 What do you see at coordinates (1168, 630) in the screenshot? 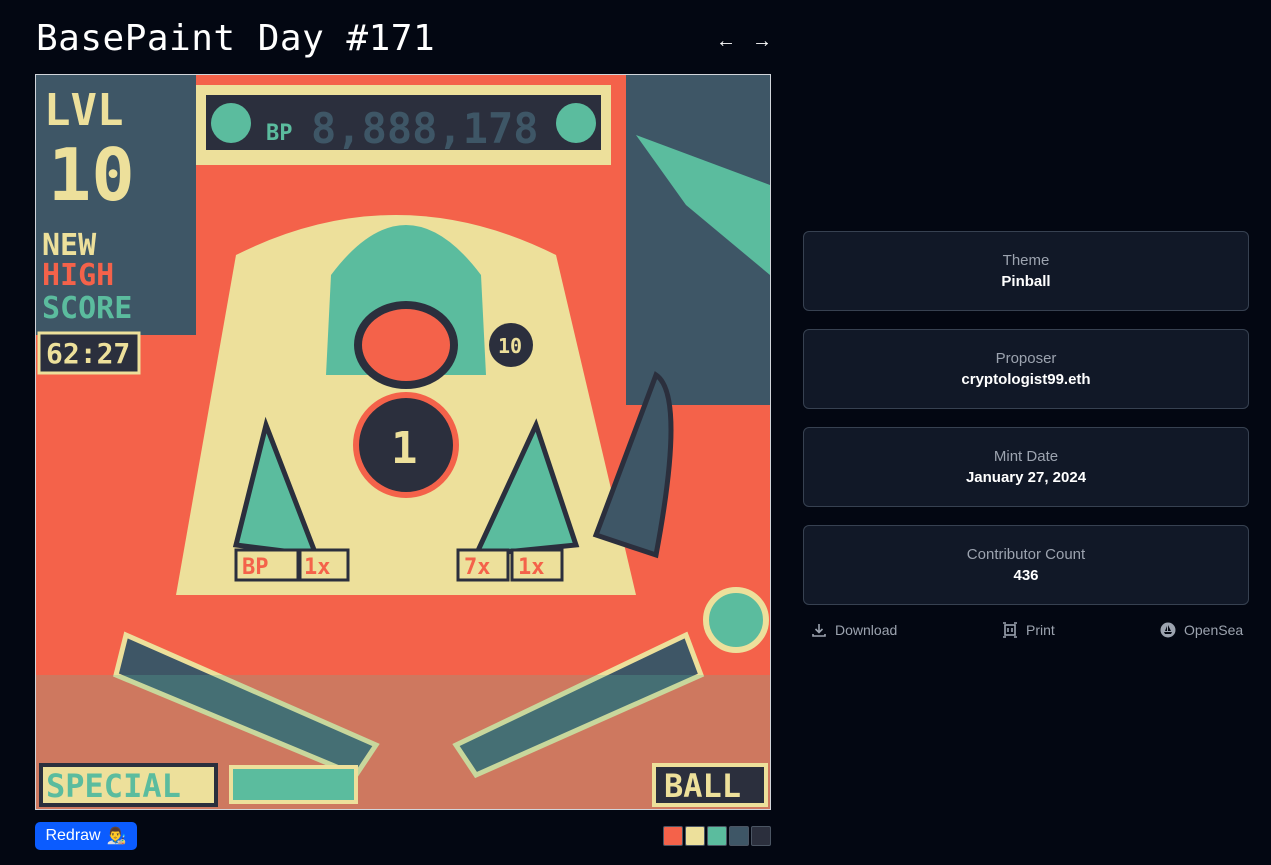
I see `opensea-icon` at bounding box center [1168, 630].